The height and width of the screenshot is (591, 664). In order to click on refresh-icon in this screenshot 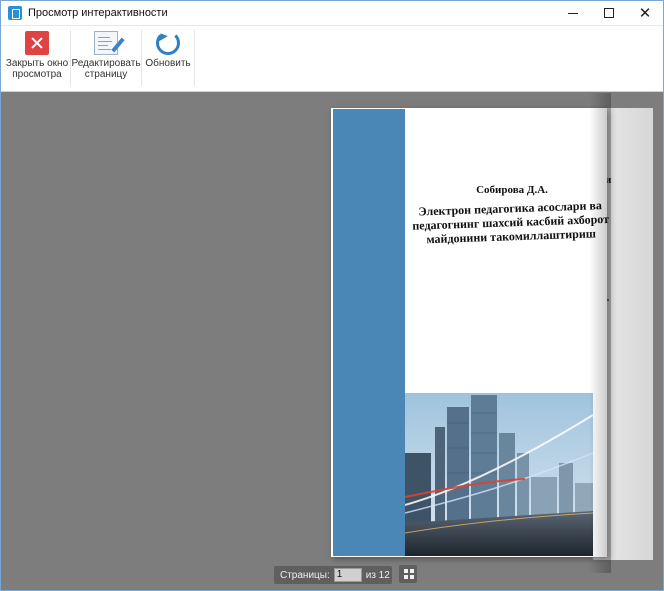, I will do `click(168, 43)`.